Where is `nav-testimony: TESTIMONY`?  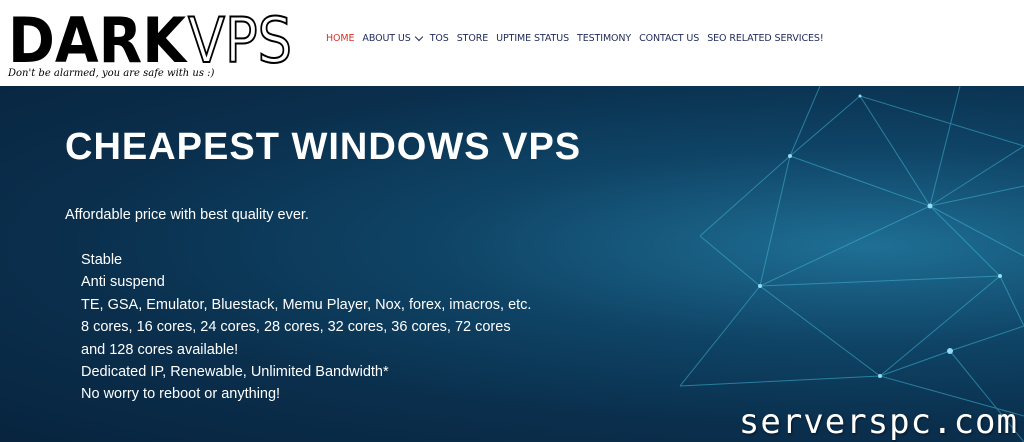
nav-testimony: TESTIMONY is located at coordinates (604, 38).